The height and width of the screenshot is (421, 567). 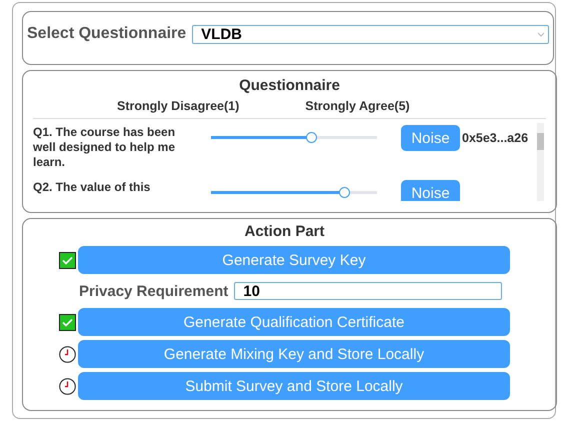 I want to click on action-button: Generate Mixing Key and Store Locally, so click(x=294, y=354).